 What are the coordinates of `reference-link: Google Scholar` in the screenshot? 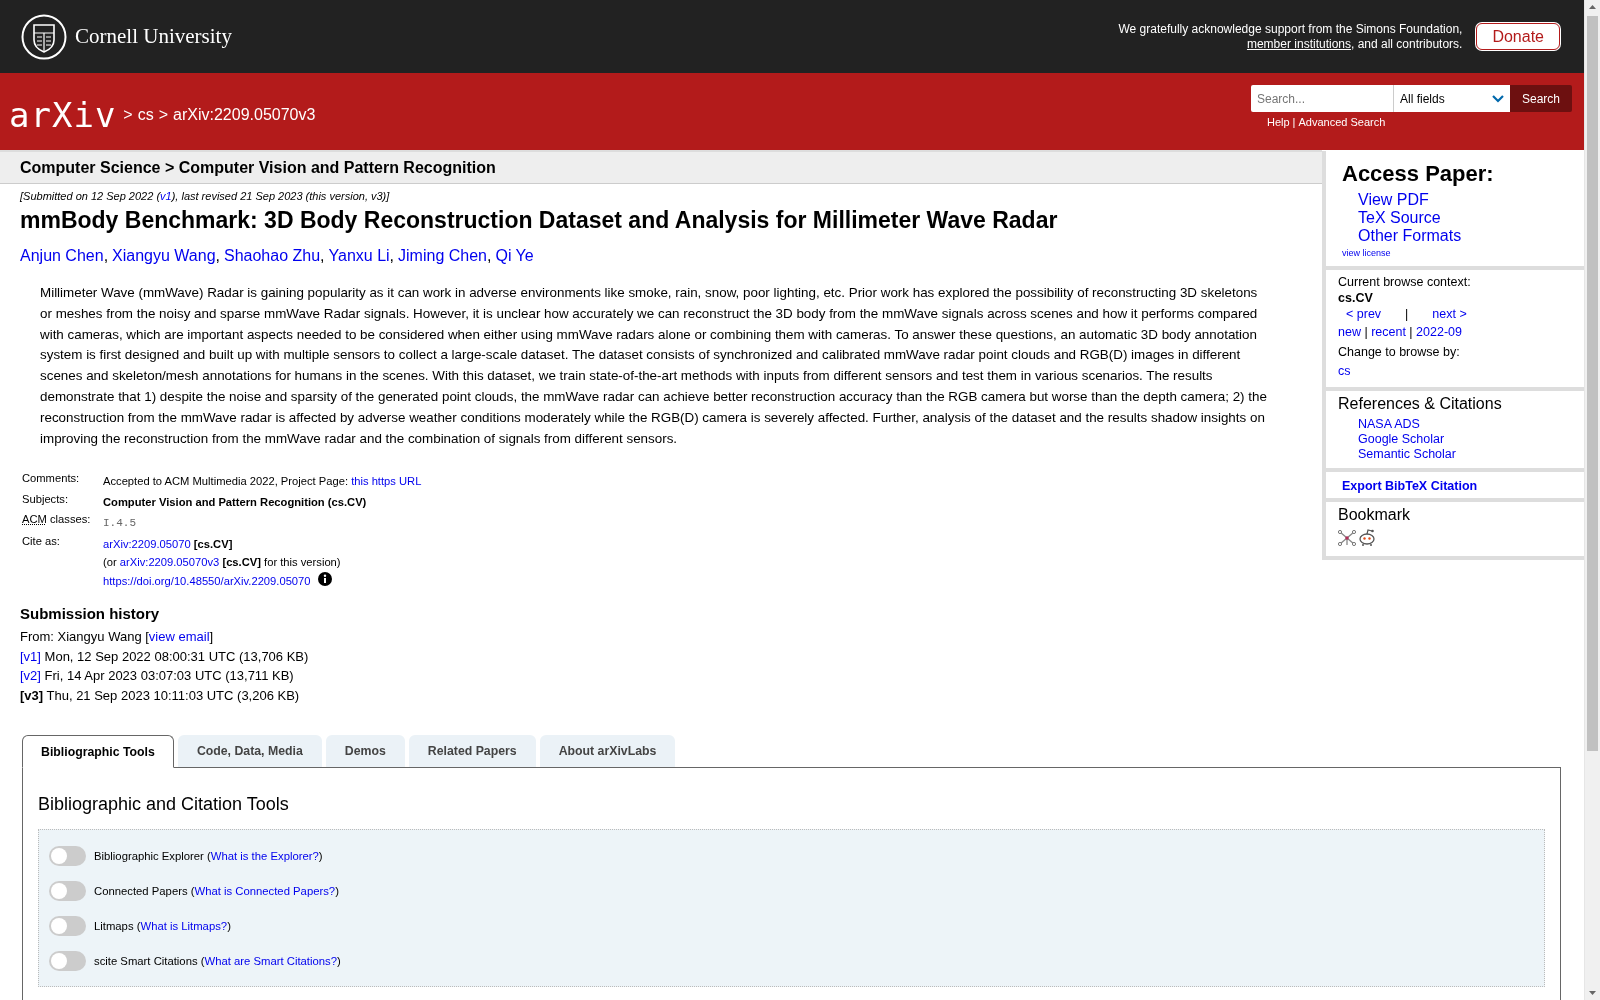 It's located at (1401, 439).